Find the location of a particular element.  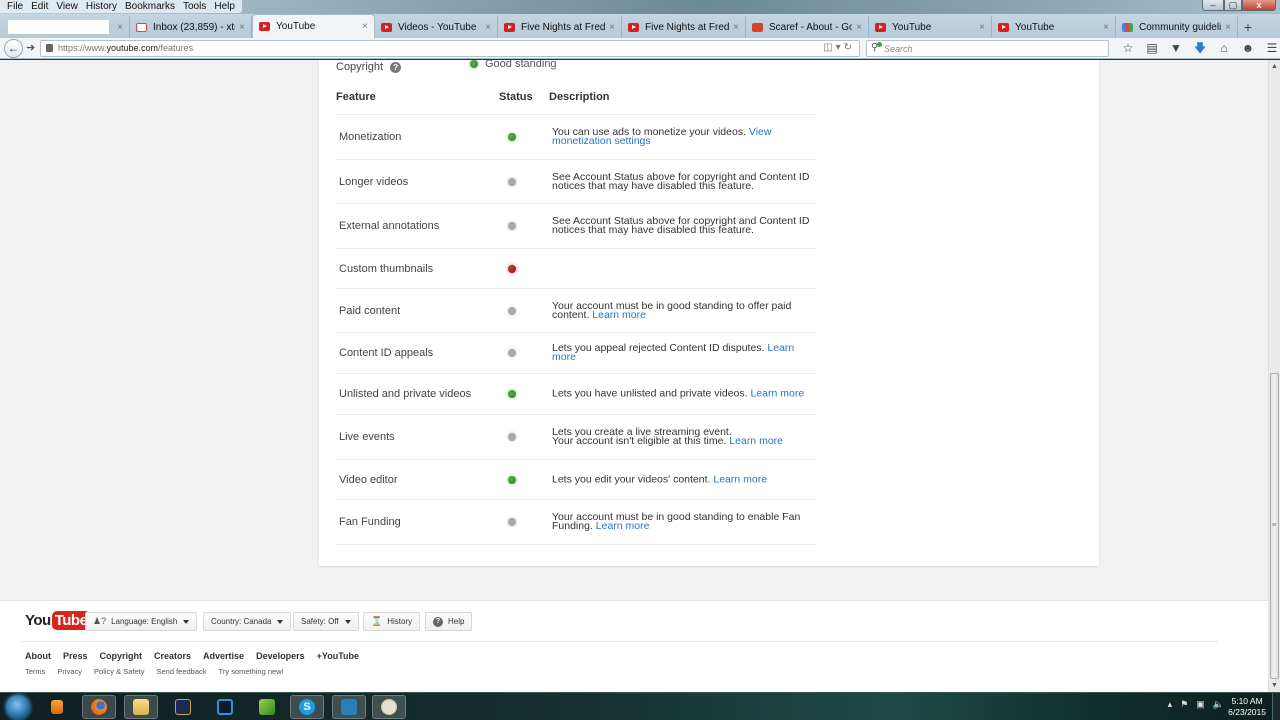

menu-hamburger-icon: ☰ is located at coordinates (1270, 48).